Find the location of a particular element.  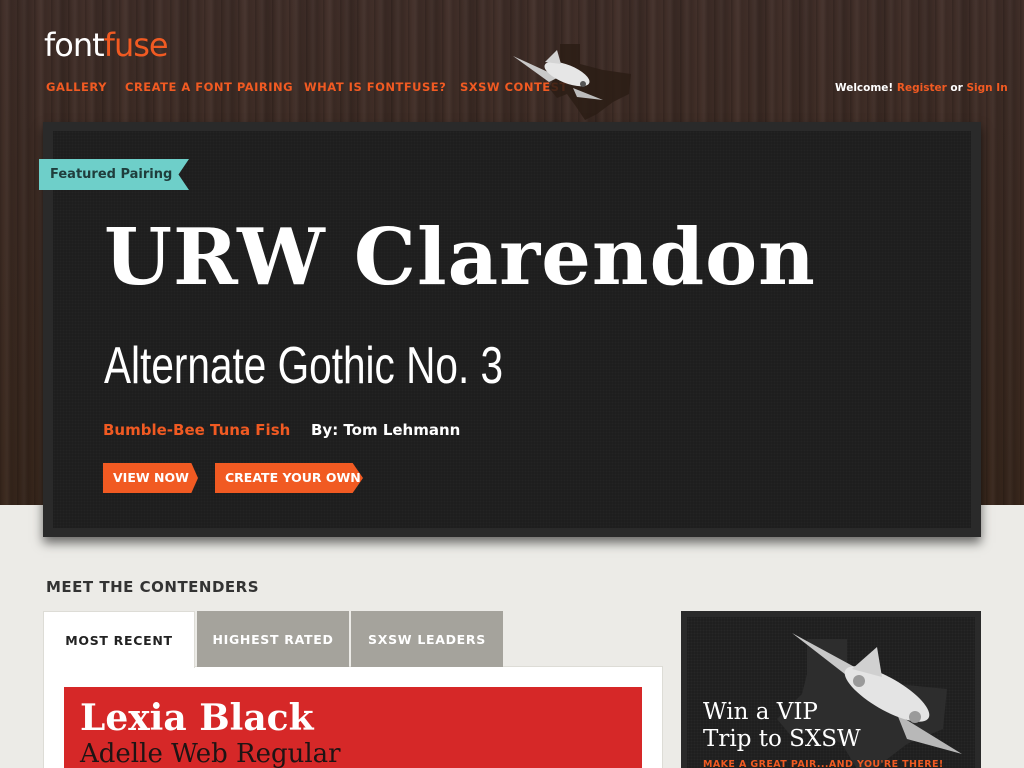

logo-text-fuse: fuse is located at coordinates (136, 45).